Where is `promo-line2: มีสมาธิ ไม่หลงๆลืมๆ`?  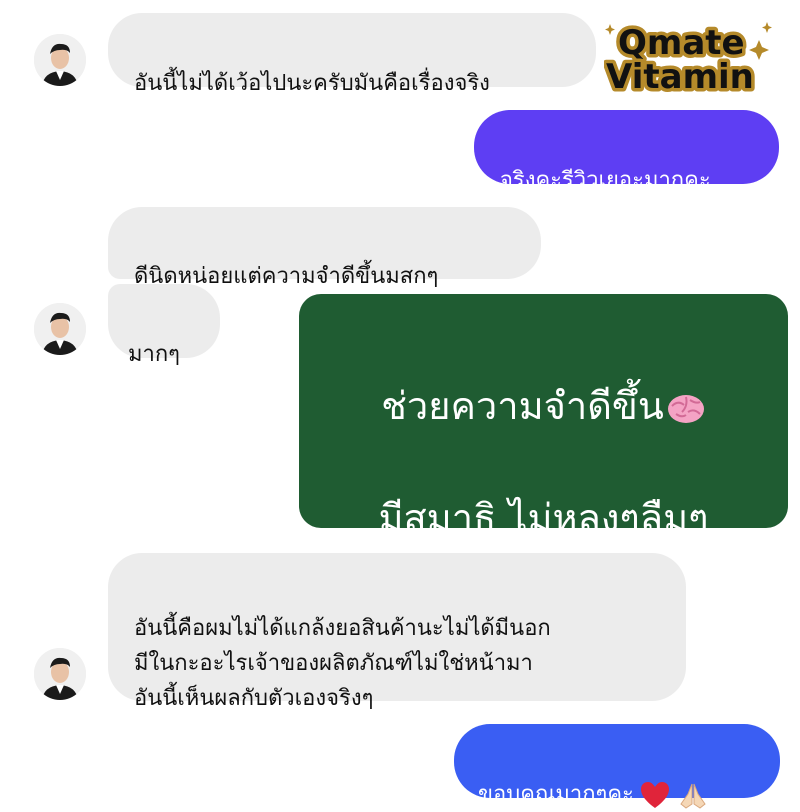 promo-line2: มีสมาธิ ไม่หลงๆลืมๆ is located at coordinates (543, 518).